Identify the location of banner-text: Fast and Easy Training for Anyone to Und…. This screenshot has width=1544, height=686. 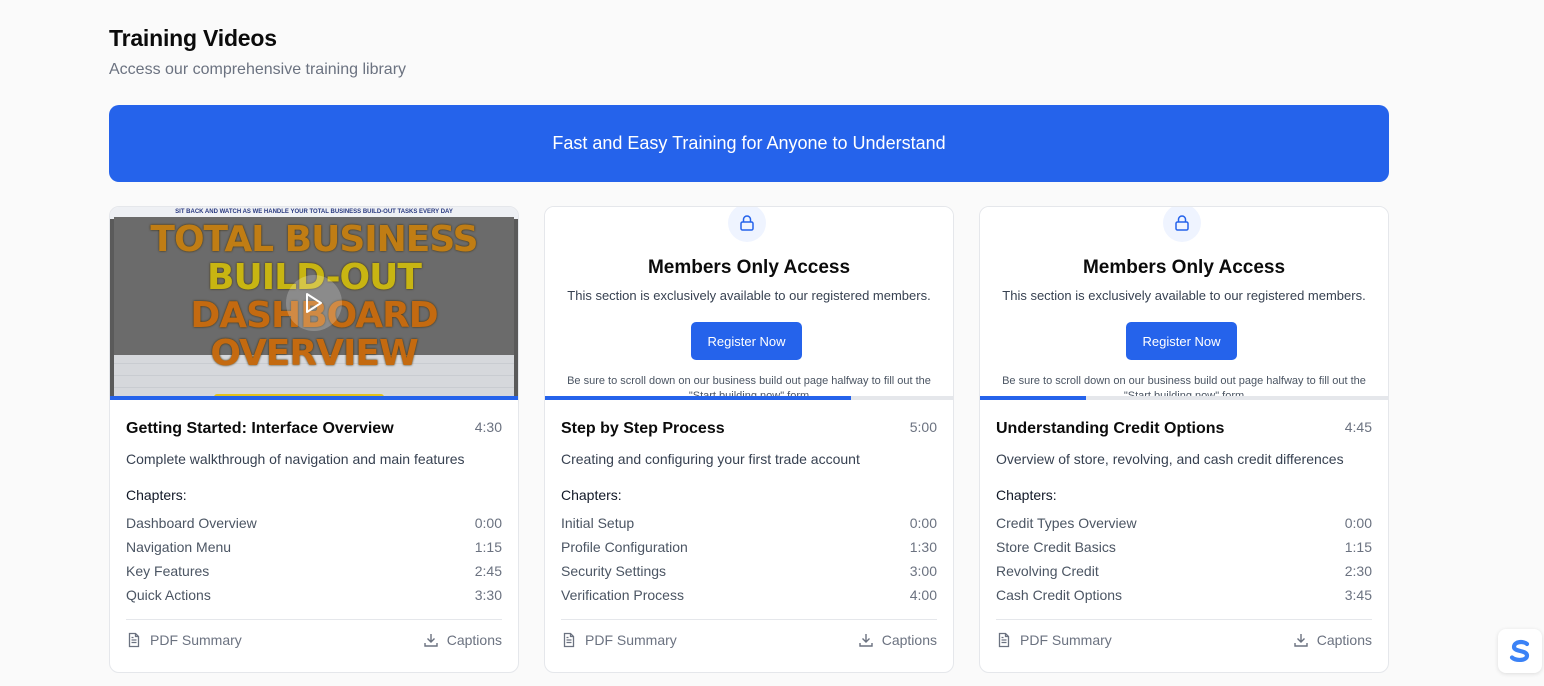
(749, 143).